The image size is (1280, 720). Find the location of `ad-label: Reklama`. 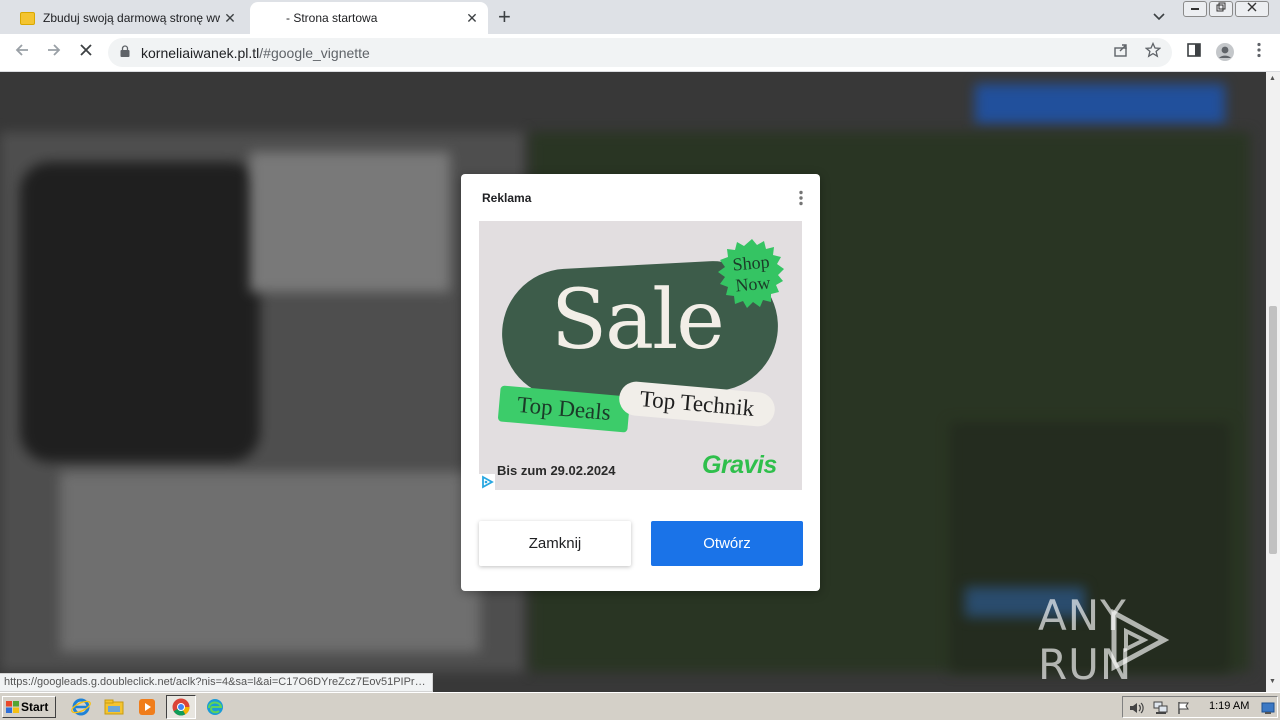

ad-label: Reklama is located at coordinates (507, 198).